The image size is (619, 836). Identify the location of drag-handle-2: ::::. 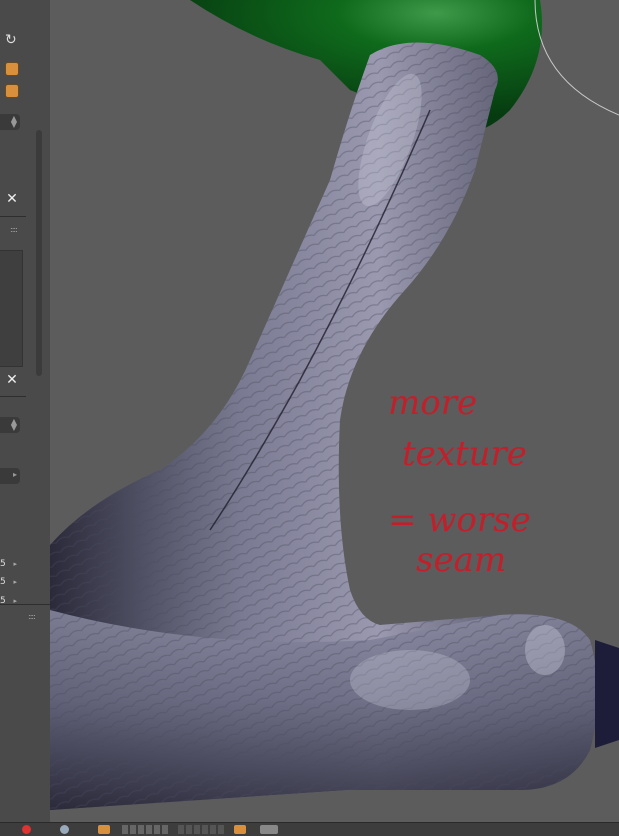
(32, 616).